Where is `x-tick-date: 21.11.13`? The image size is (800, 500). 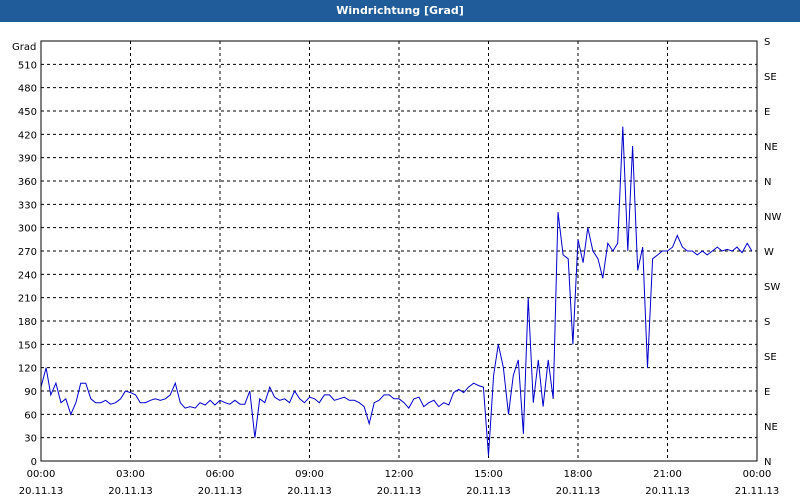
x-tick-date: 21.11.13 is located at coordinates (757, 491).